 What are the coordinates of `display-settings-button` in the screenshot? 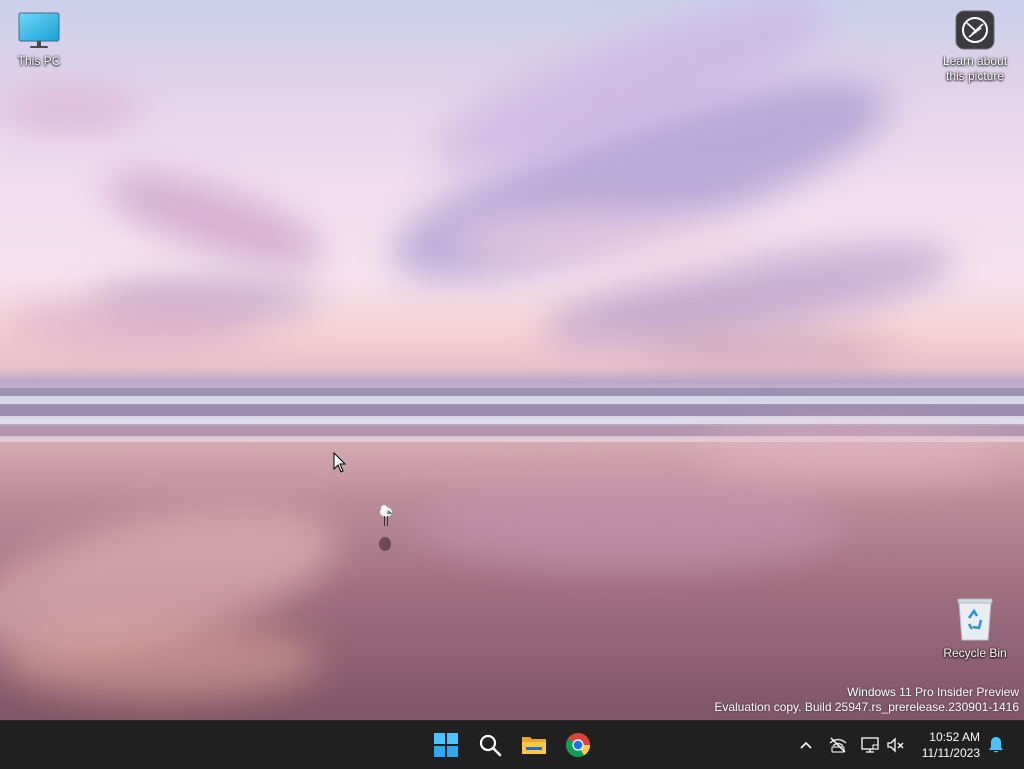 It's located at (870, 745).